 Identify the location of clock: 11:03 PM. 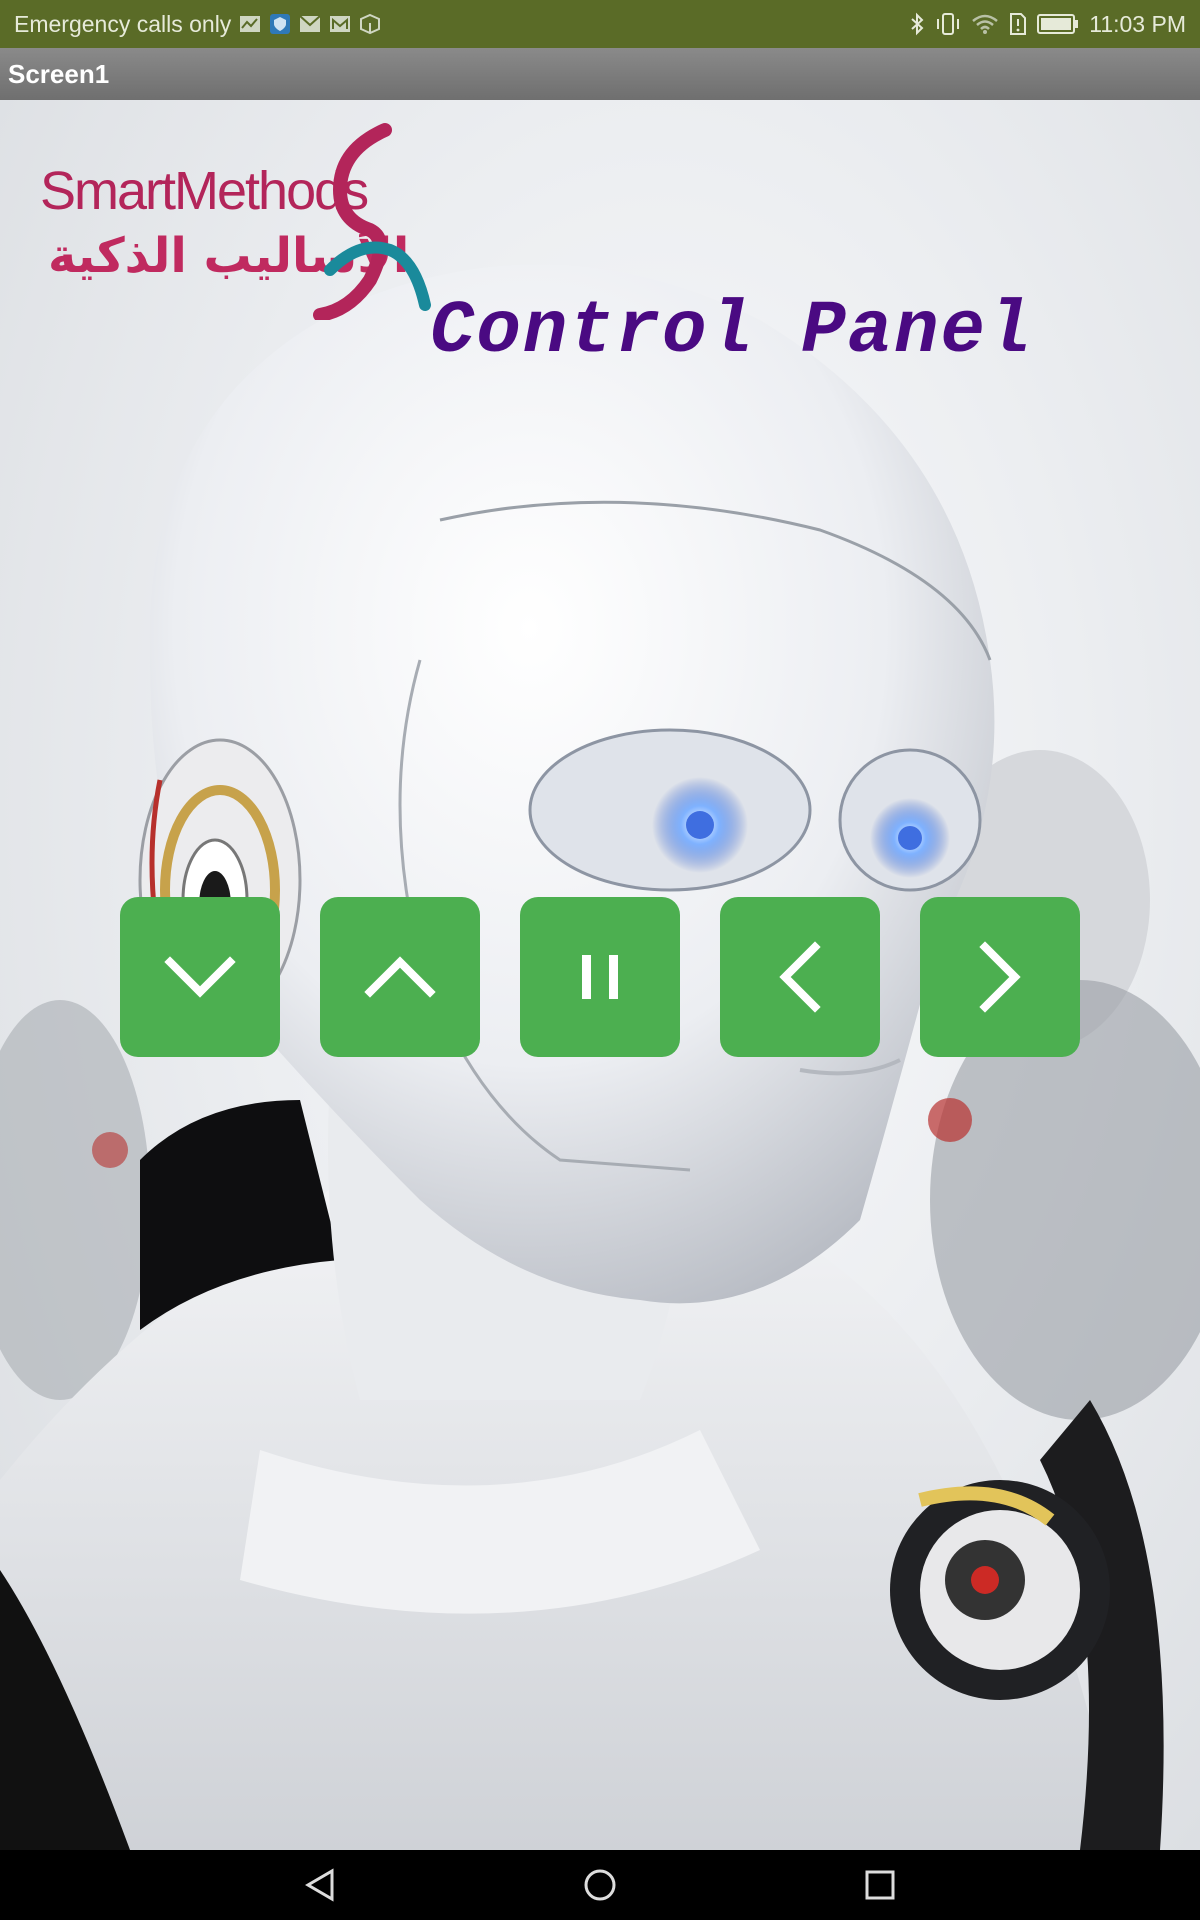
(1137, 23).